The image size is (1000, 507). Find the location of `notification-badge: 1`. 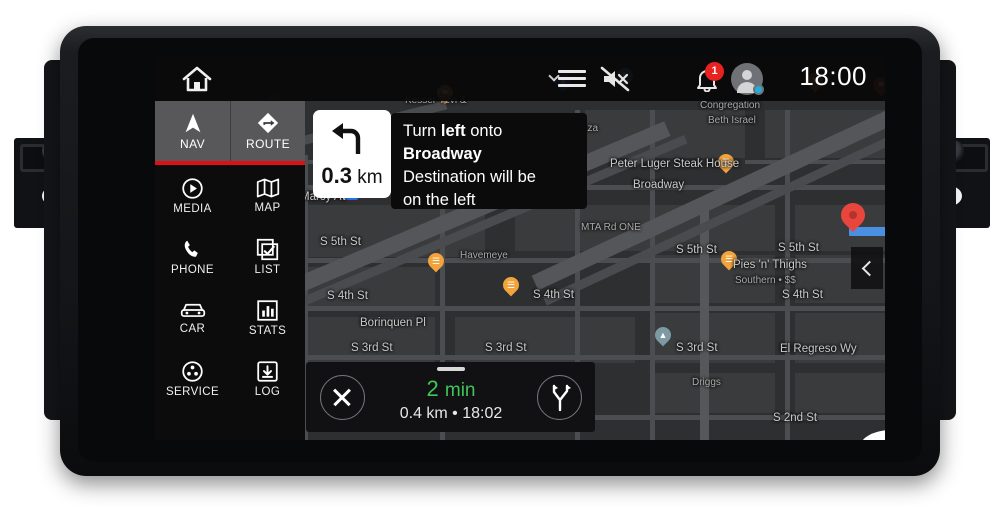

notification-badge: 1 is located at coordinates (714, 71).